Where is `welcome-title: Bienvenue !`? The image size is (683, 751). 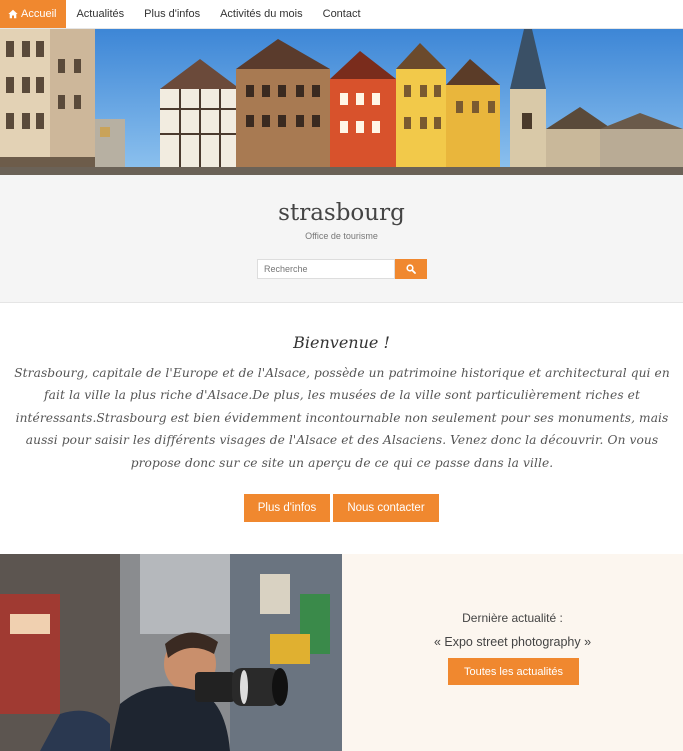 welcome-title: Bienvenue ! is located at coordinates (341, 342).